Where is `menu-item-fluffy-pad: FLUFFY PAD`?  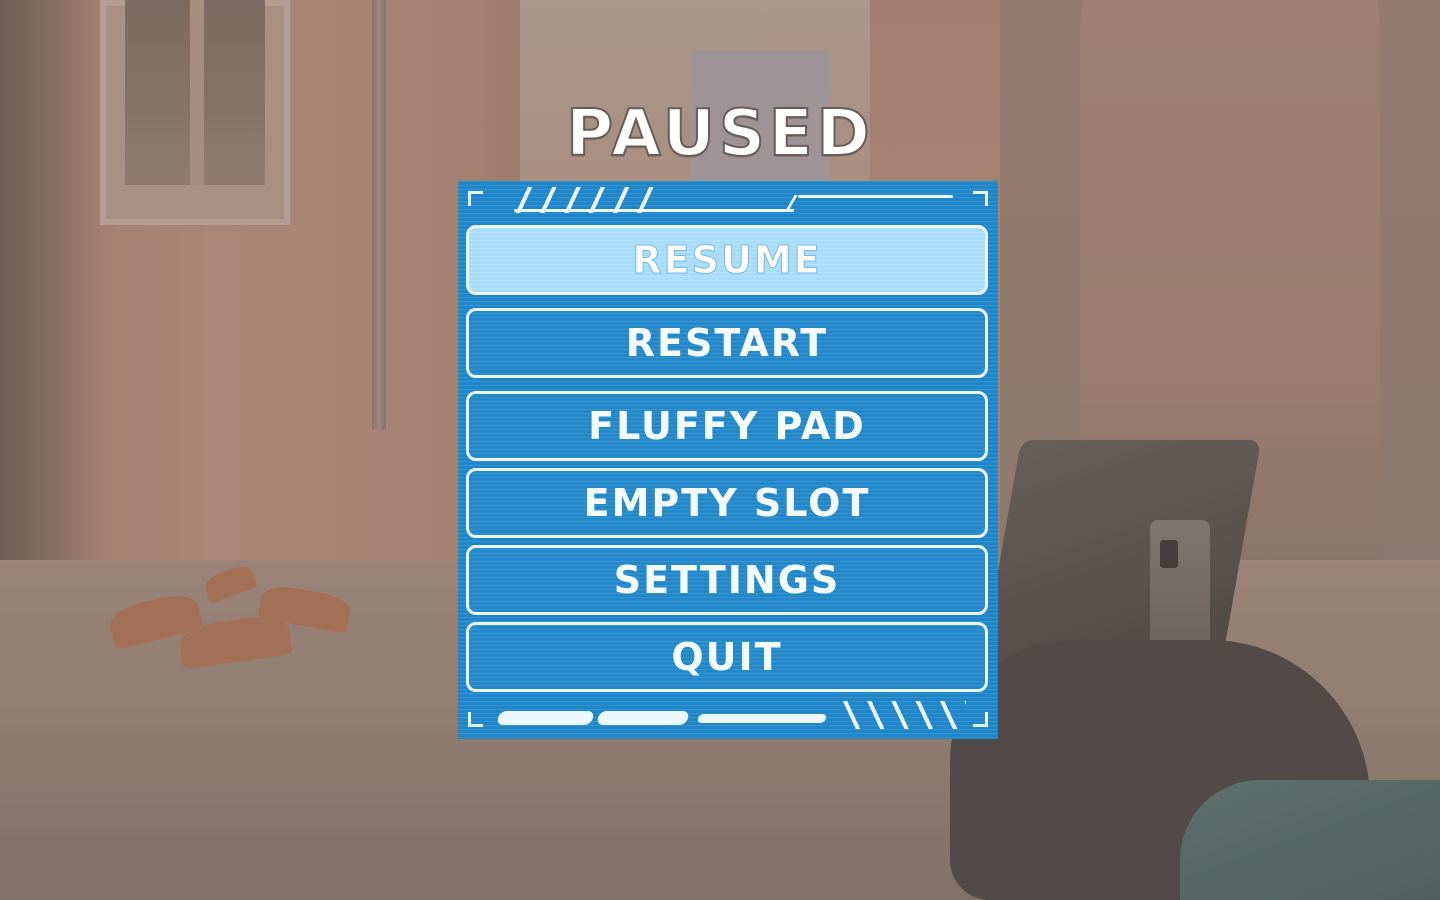
menu-item-fluffy-pad: FLUFFY PAD is located at coordinates (727, 426).